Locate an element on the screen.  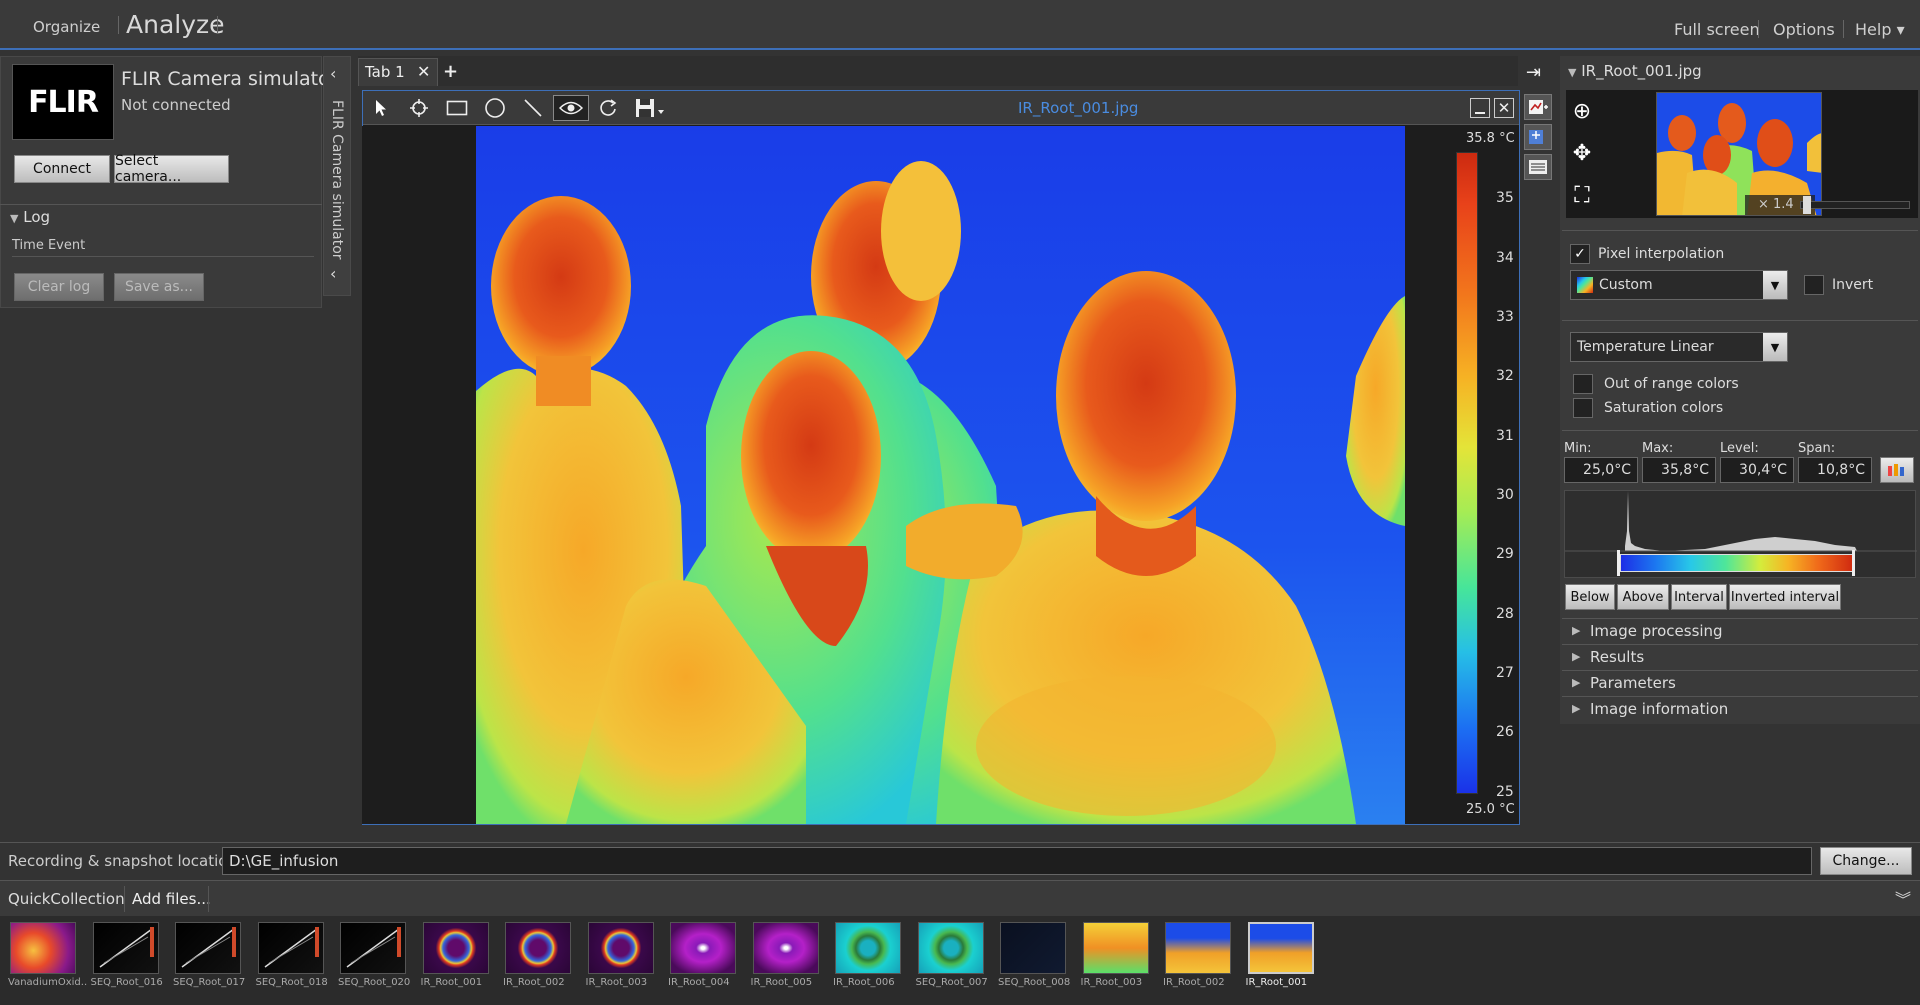
collapse-down-icon: ︾ is located at coordinates (1903, 898).